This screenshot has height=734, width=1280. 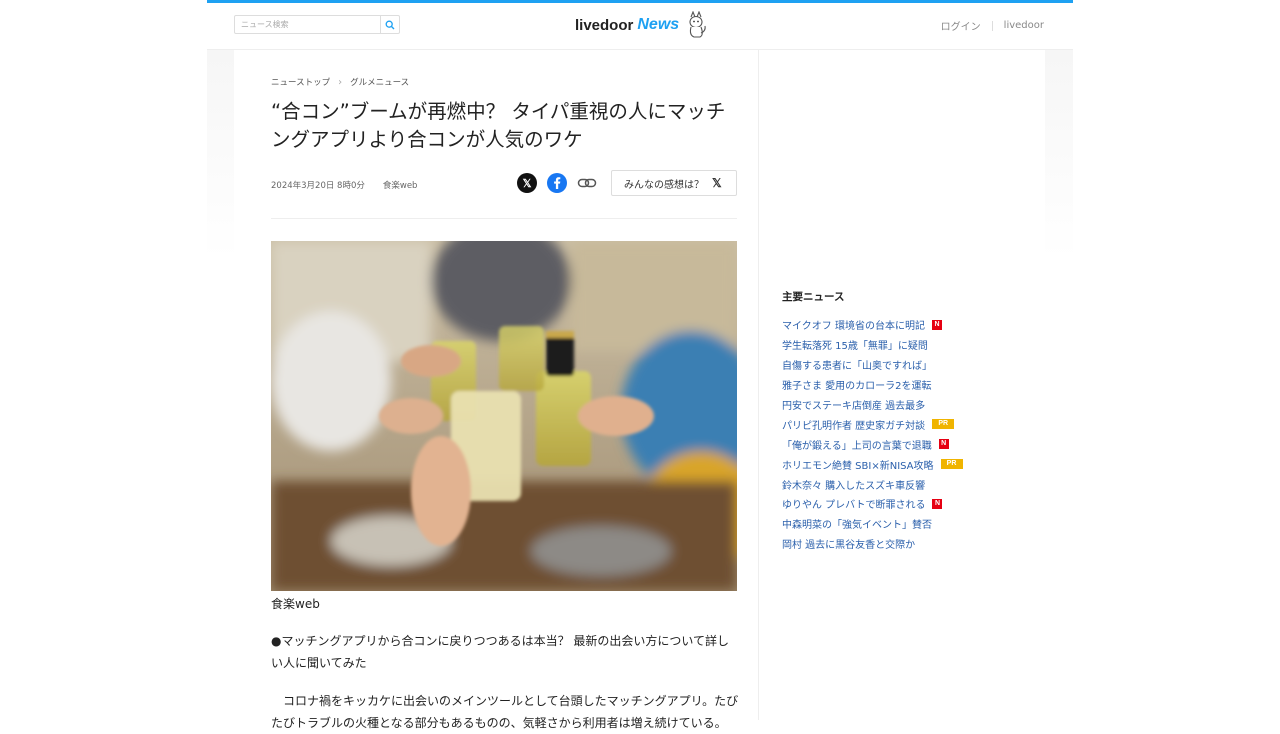 What do you see at coordinates (854, 486) in the screenshot?
I see `news-item-label: 鈴木奈々 購入したスズキ車反響` at bounding box center [854, 486].